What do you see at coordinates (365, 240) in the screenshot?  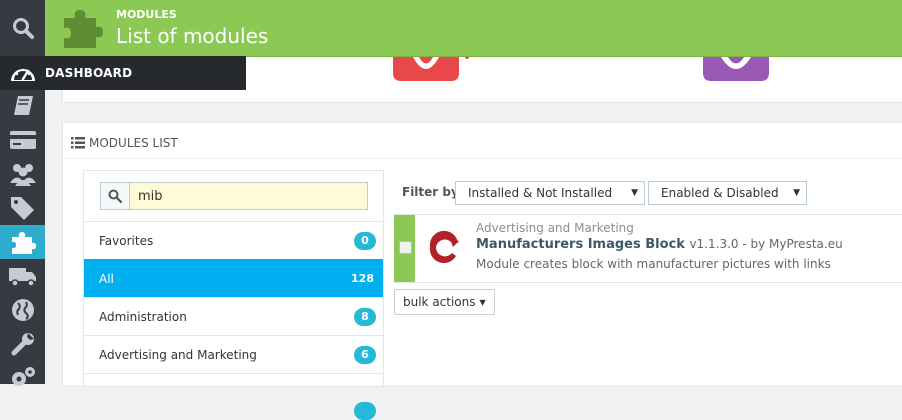 I see `count-badge: 0` at bounding box center [365, 240].